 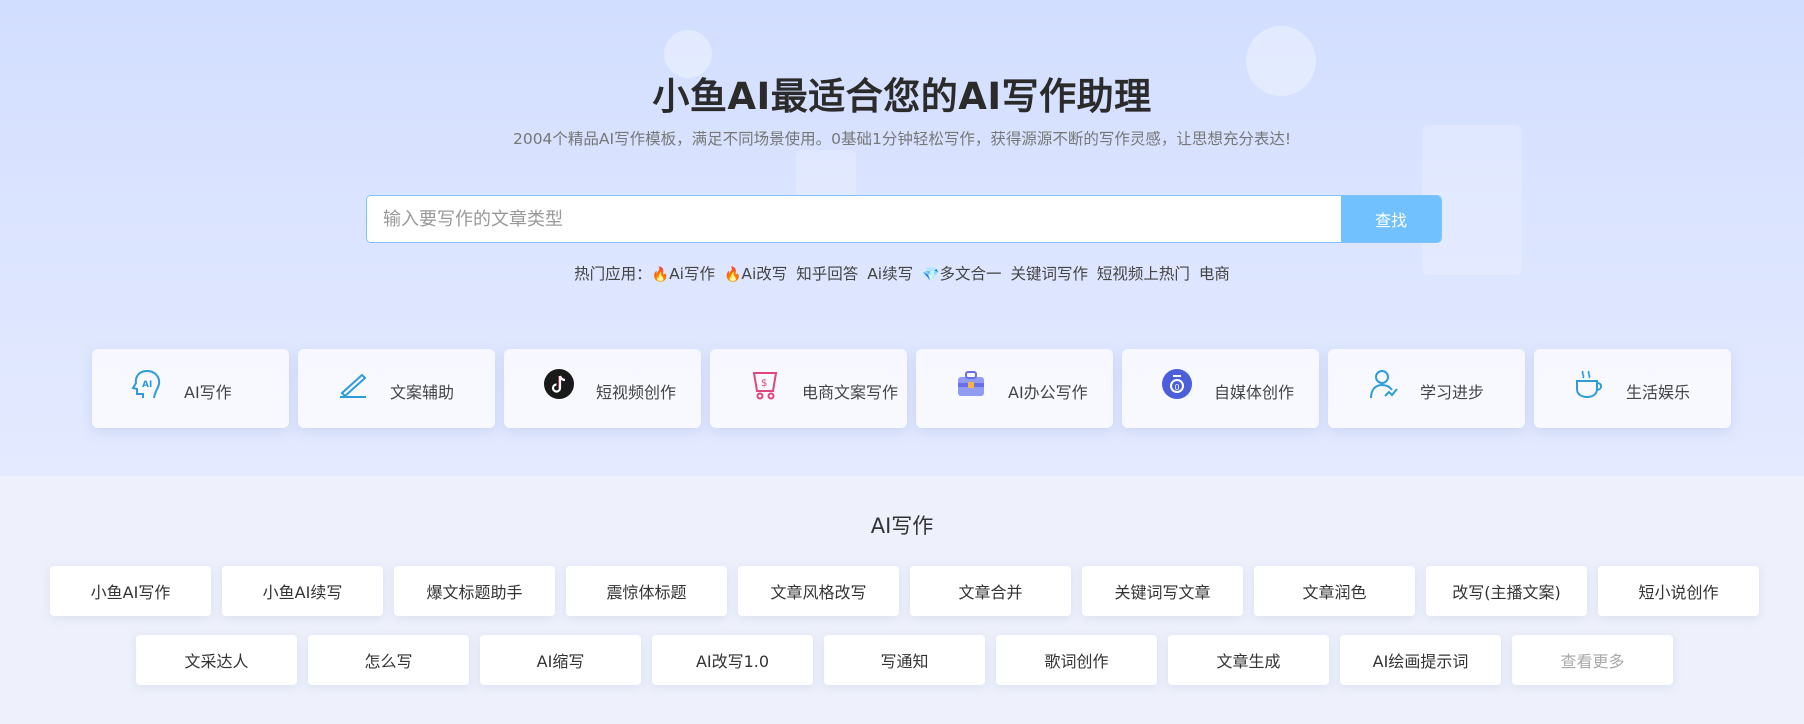 I want to click on search-bar: 查找, so click(x=904, y=219).